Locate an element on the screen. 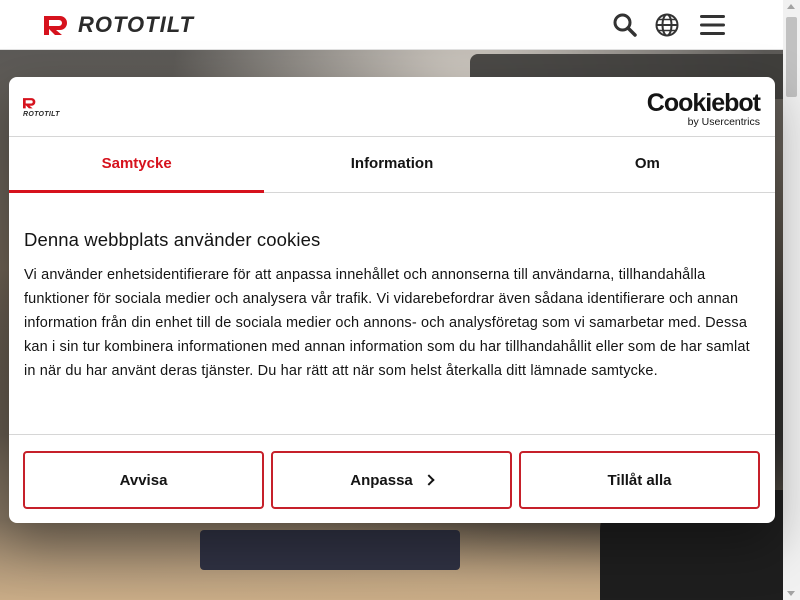  reject-button: Avvisa is located at coordinates (143, 480).